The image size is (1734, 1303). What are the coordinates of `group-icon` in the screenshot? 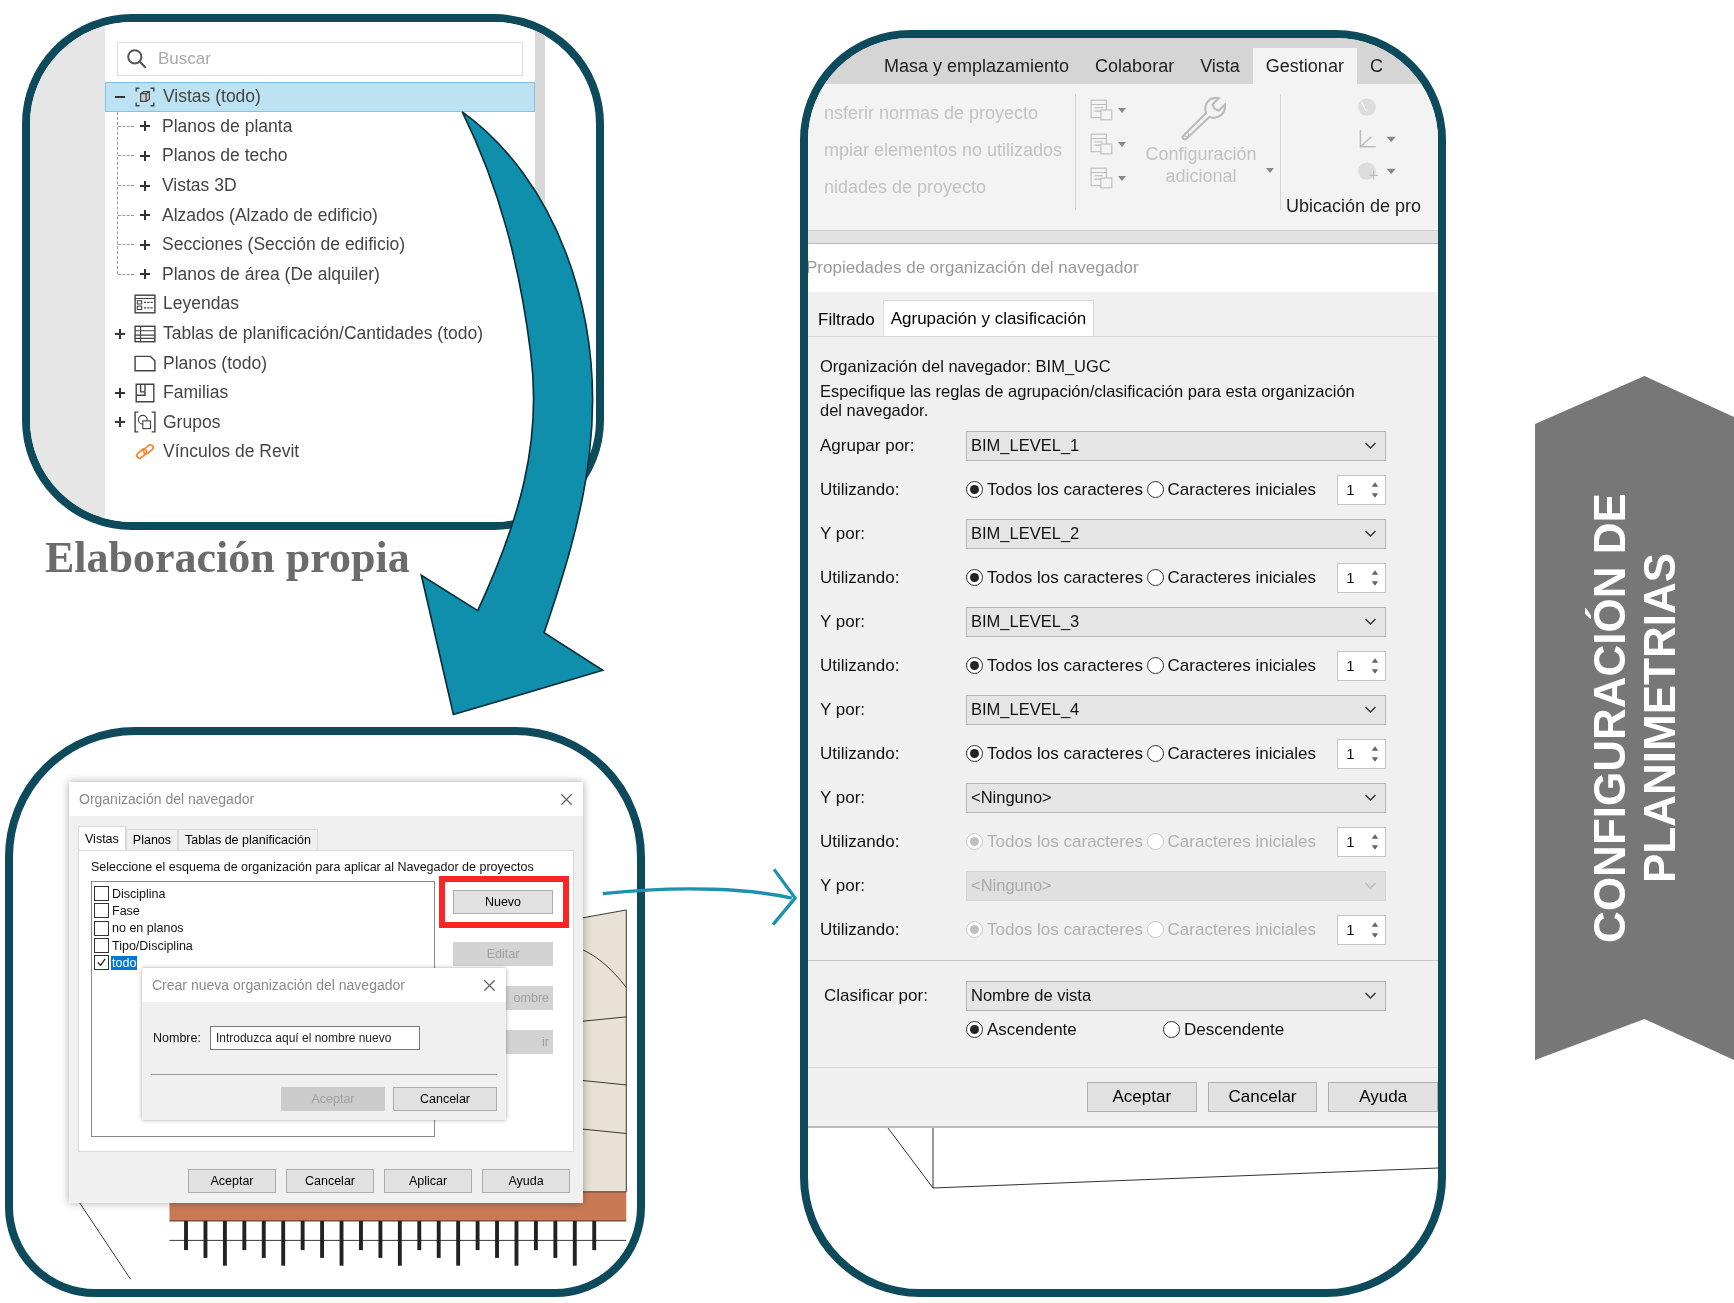 It's located at (145, 422).